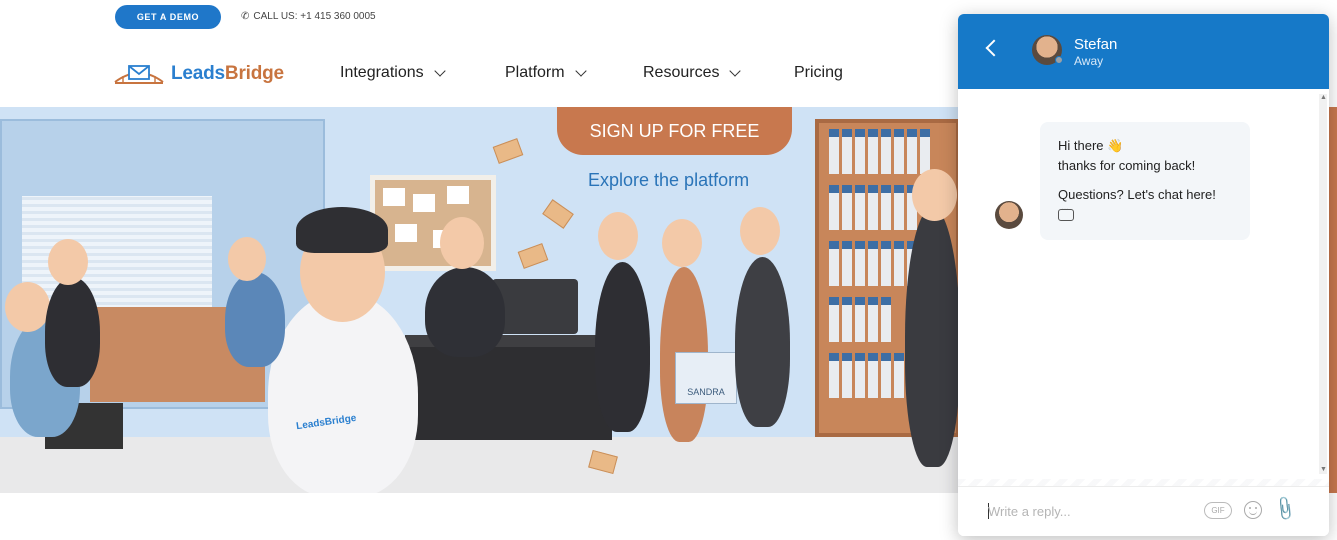  I want to click on message-avatar, so click(1009, 215).